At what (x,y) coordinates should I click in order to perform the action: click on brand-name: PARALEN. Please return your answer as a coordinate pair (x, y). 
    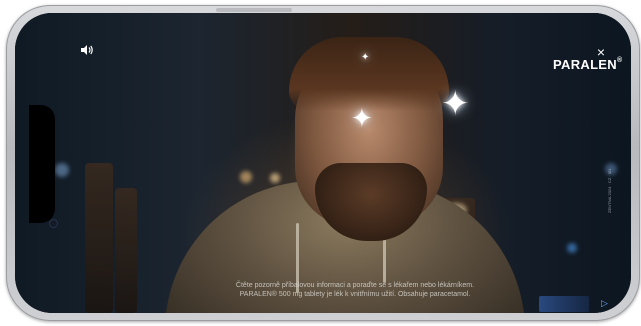
    Looking at the image, I should click on (585, 64).